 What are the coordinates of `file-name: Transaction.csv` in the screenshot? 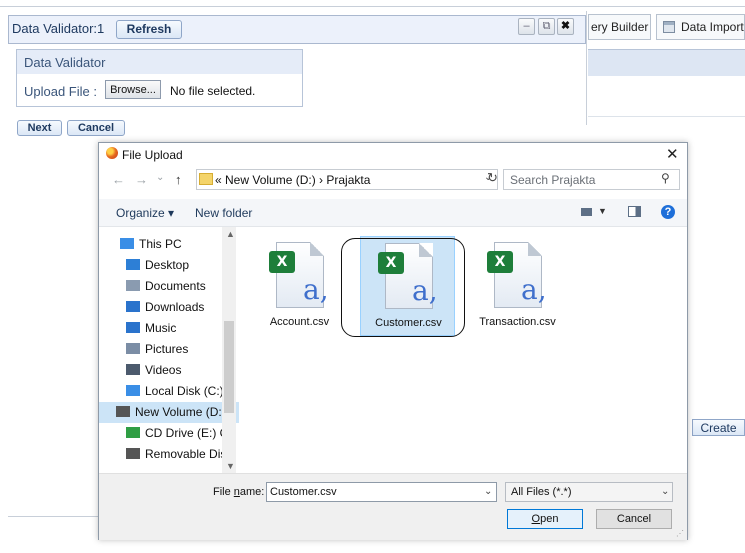 It's located at (517, 322).